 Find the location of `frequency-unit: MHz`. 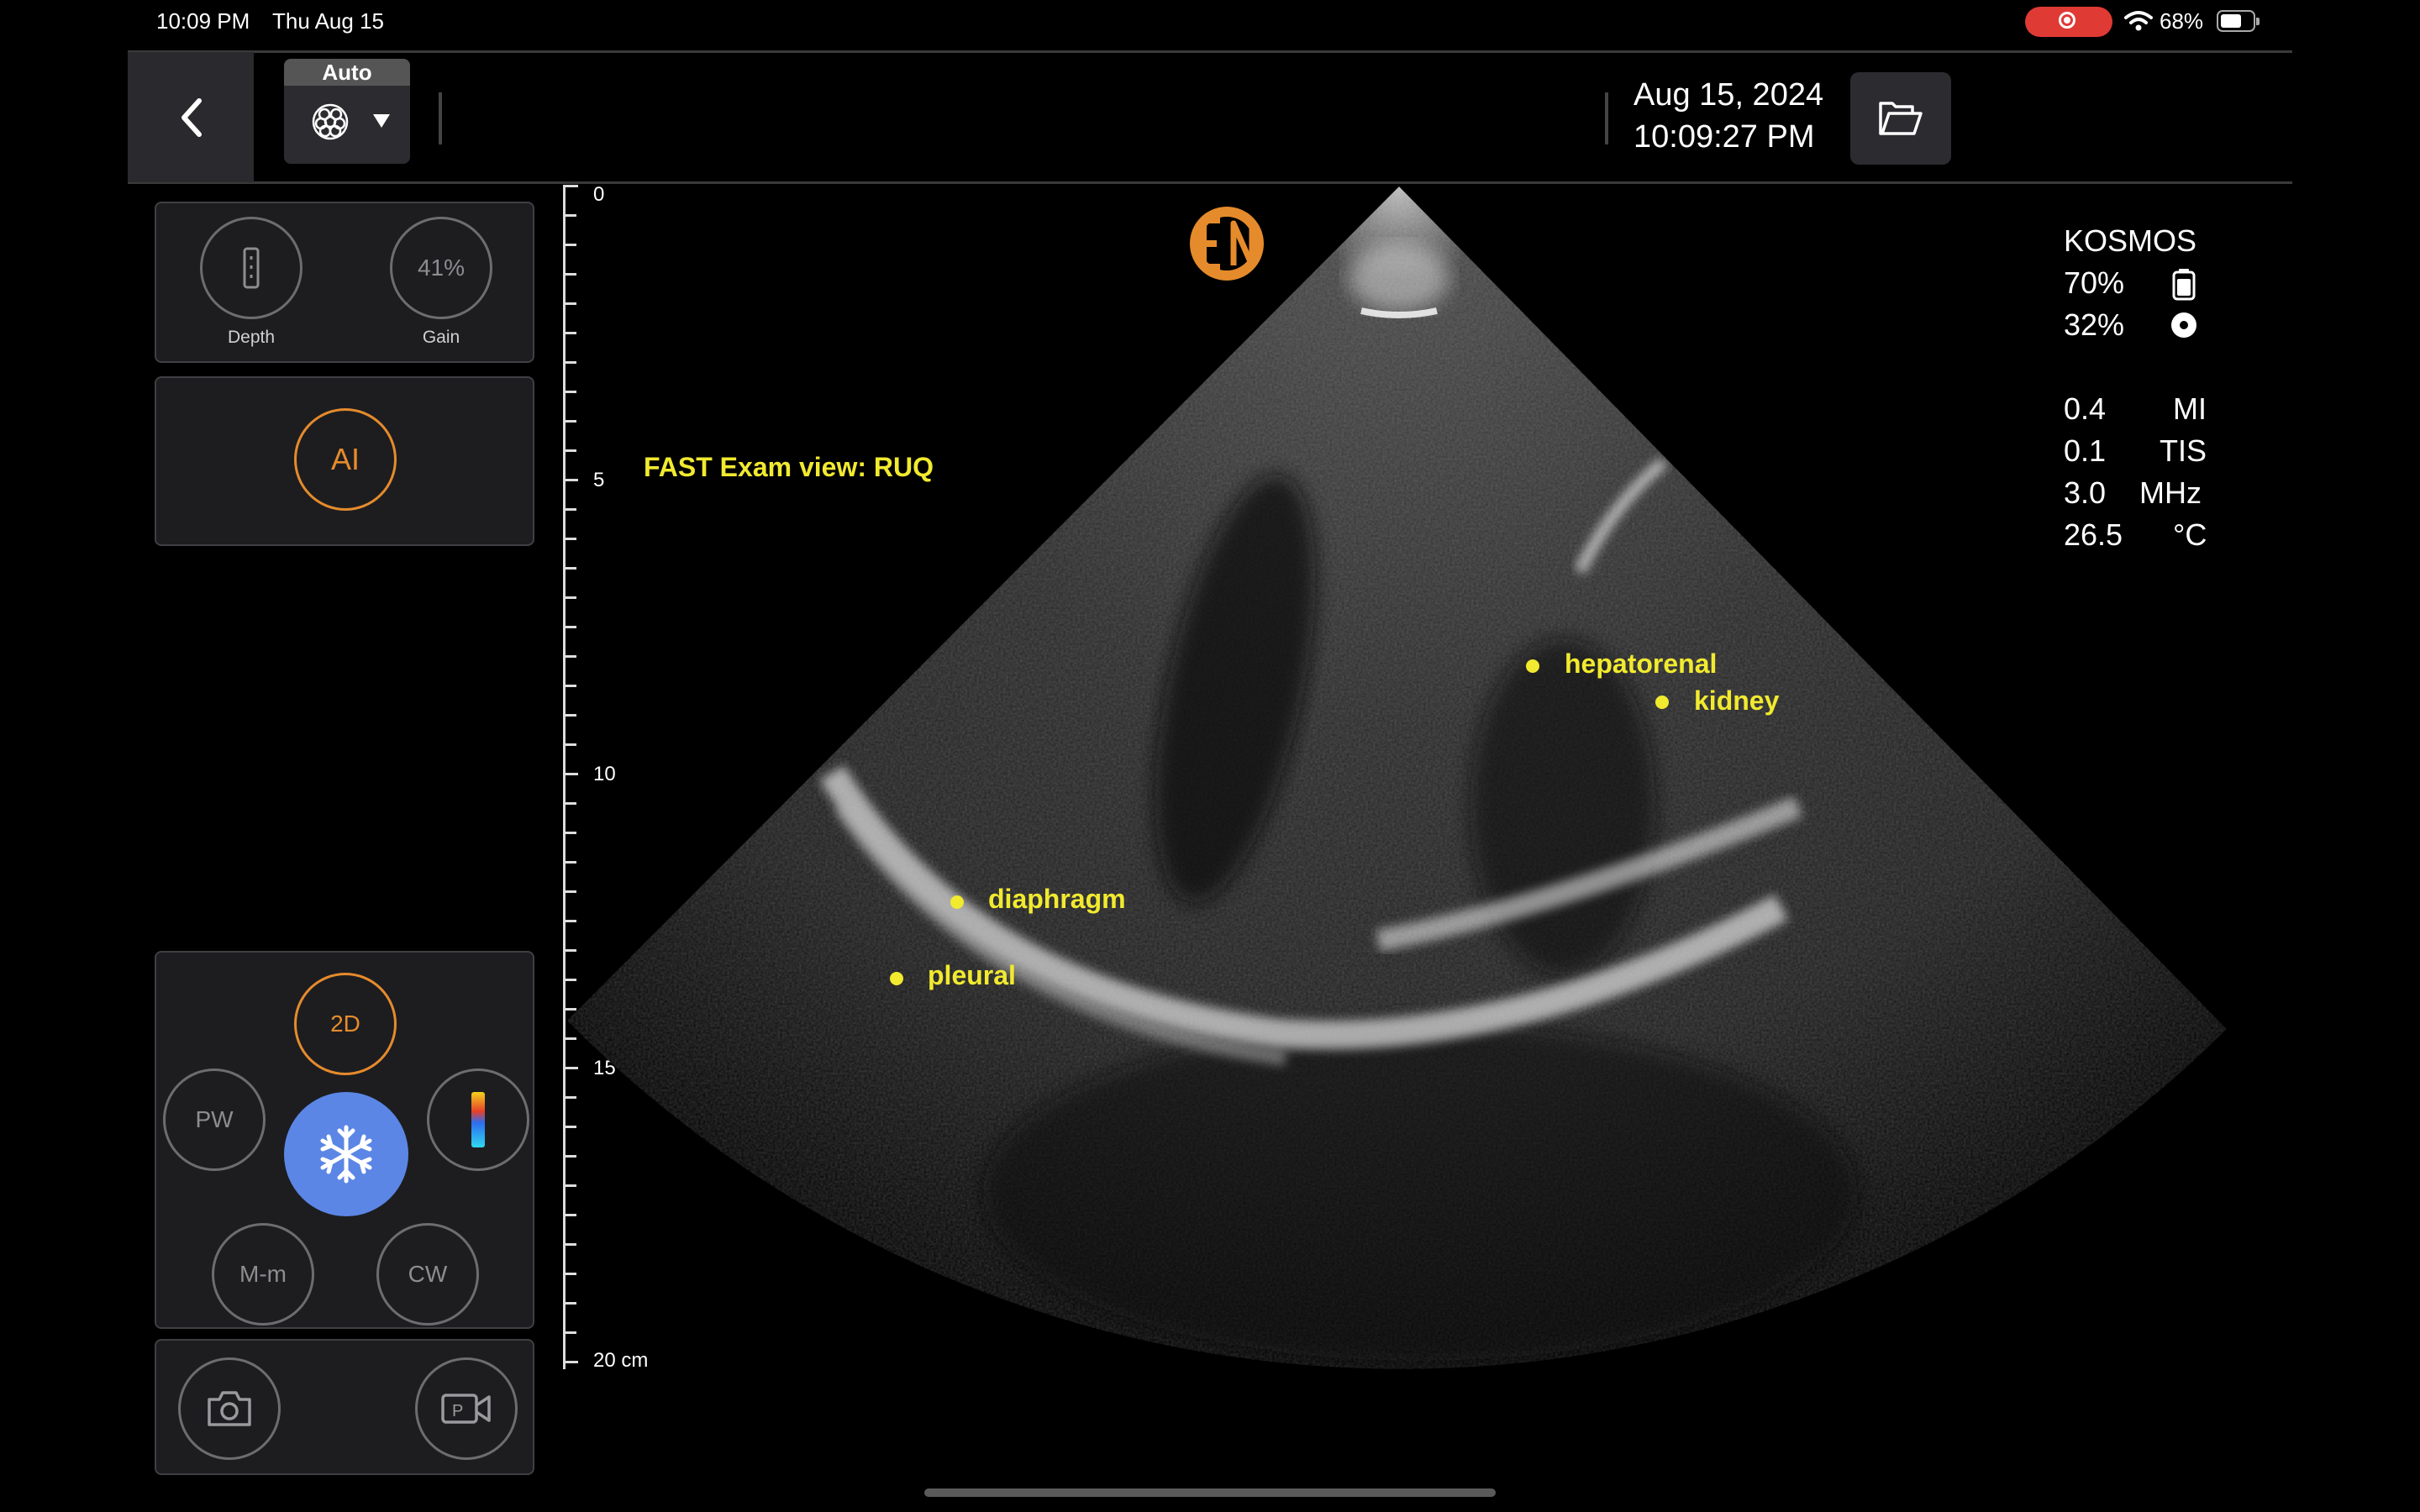

frequency-unit: MHz is located at coordinates (2170, 492).